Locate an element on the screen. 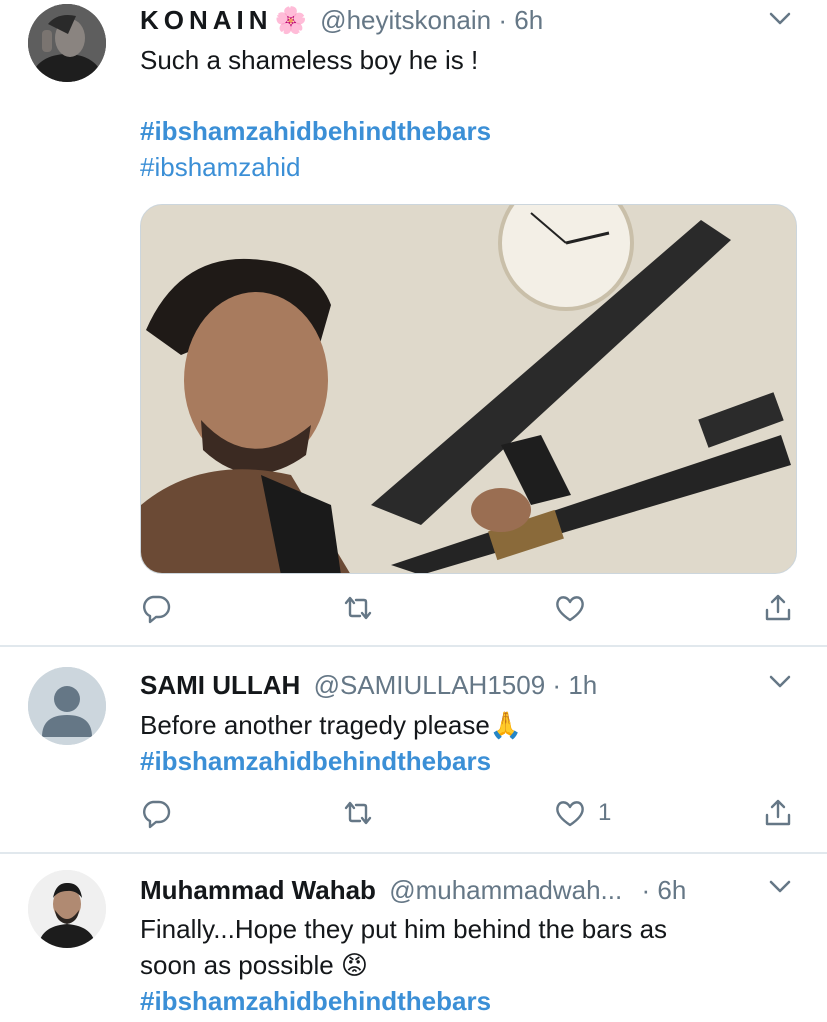 This screenshot has width=827, height=1022. like-button: 1 is located at coordinates (582, 813).